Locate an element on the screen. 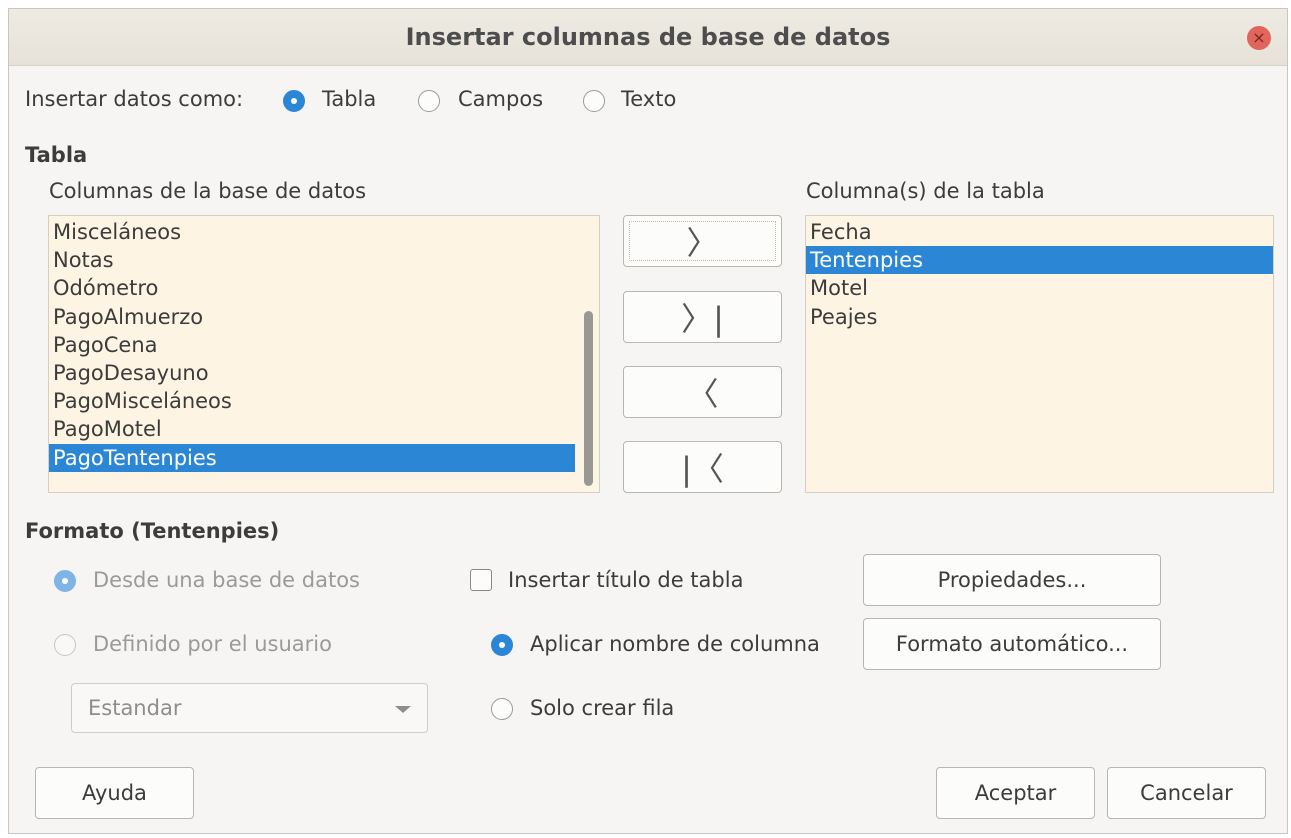  radio-campos-label: Campos is located at coordinates (500, 99).